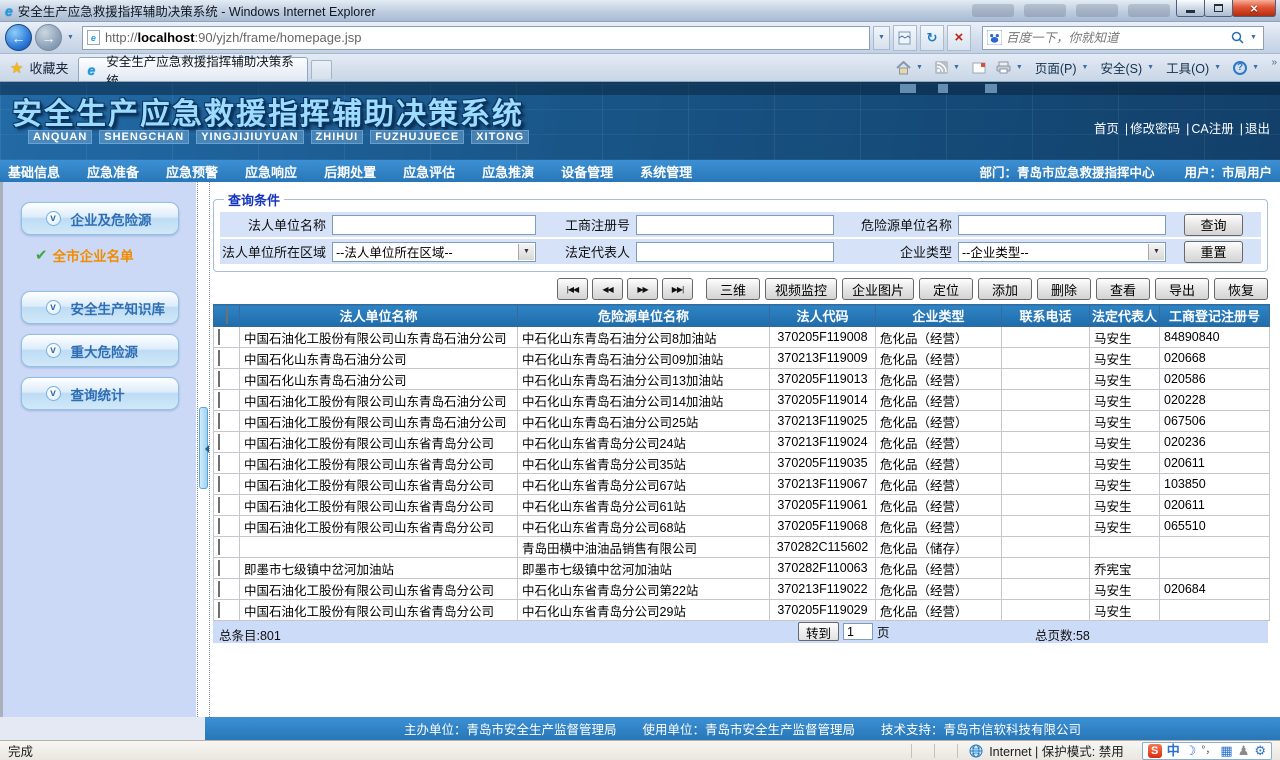  I want to click on toolbar-button: 恢复, so click(1241, 289).